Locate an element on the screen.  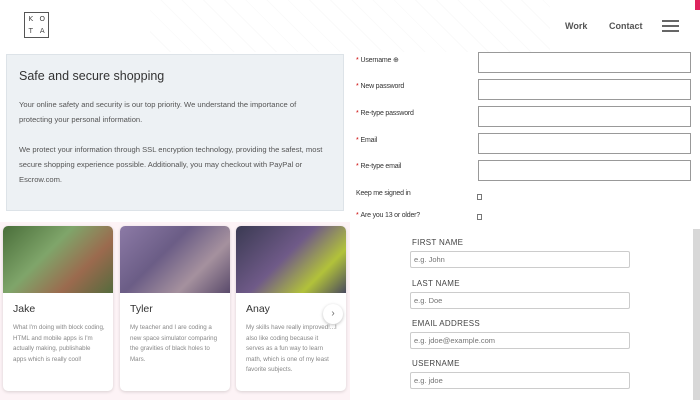
email-label: * Email is located at coordinates (367, 140).